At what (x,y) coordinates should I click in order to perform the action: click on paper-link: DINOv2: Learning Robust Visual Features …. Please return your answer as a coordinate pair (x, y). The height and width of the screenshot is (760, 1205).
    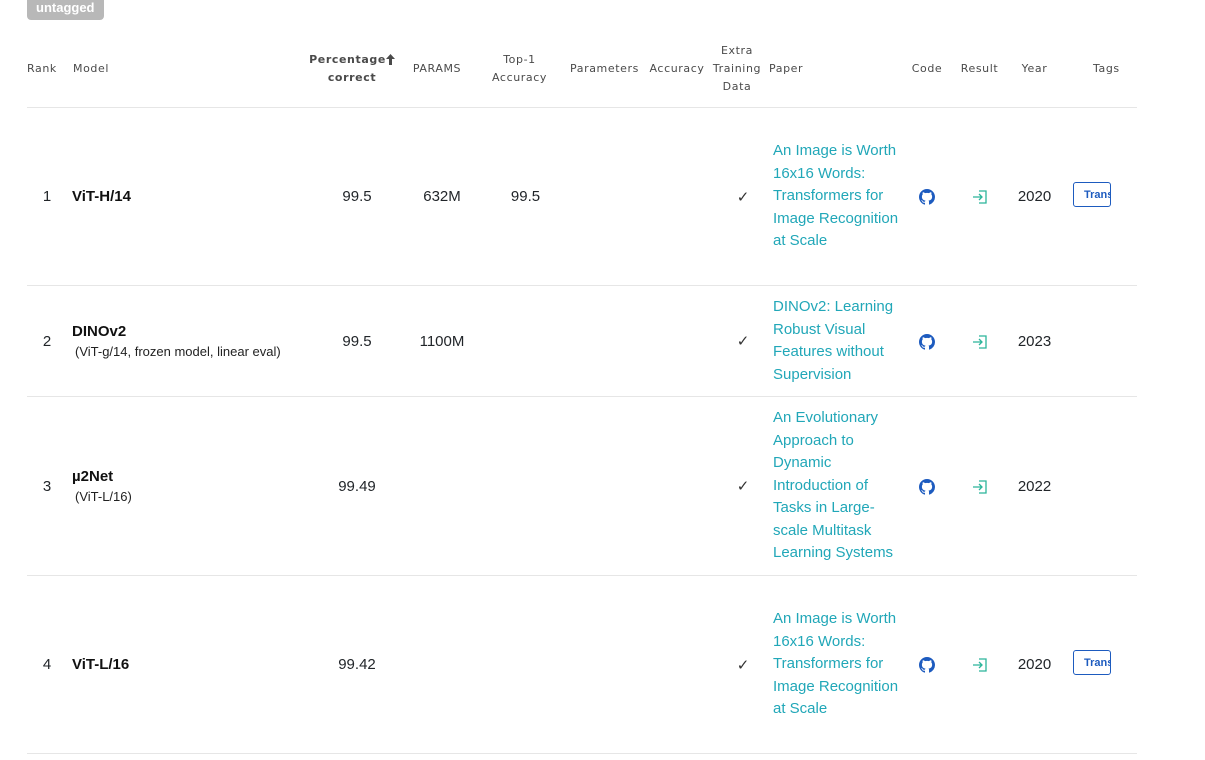
    Looking at the image, I should click on (834, 341).